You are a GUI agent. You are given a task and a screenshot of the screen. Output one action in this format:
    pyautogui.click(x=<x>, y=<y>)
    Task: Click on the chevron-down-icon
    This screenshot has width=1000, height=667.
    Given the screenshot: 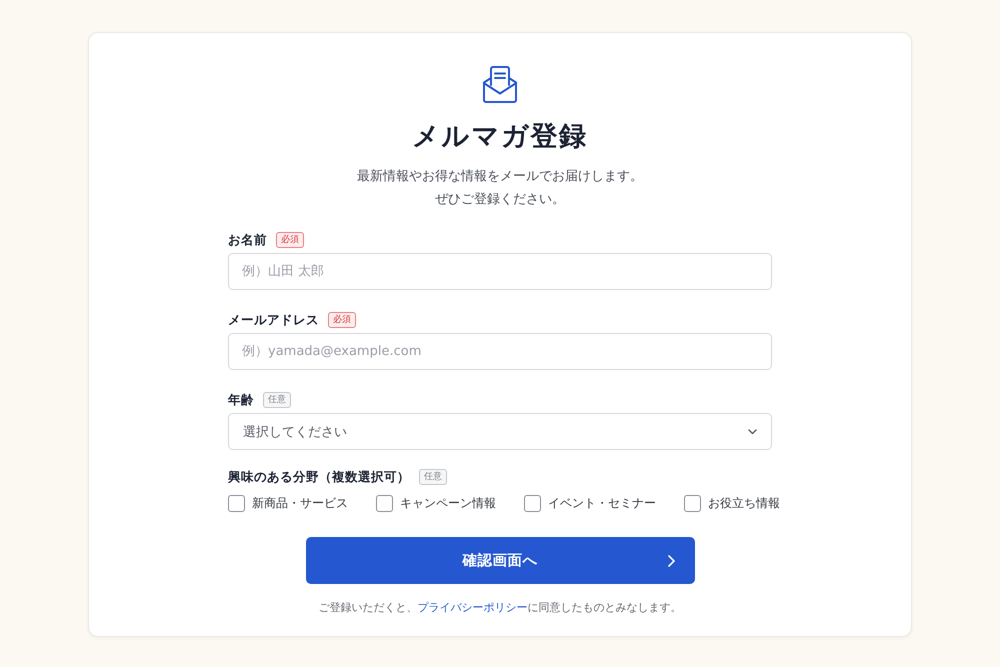 What is the action you would take?
    pyautogui.click(x=752, y=431)
    